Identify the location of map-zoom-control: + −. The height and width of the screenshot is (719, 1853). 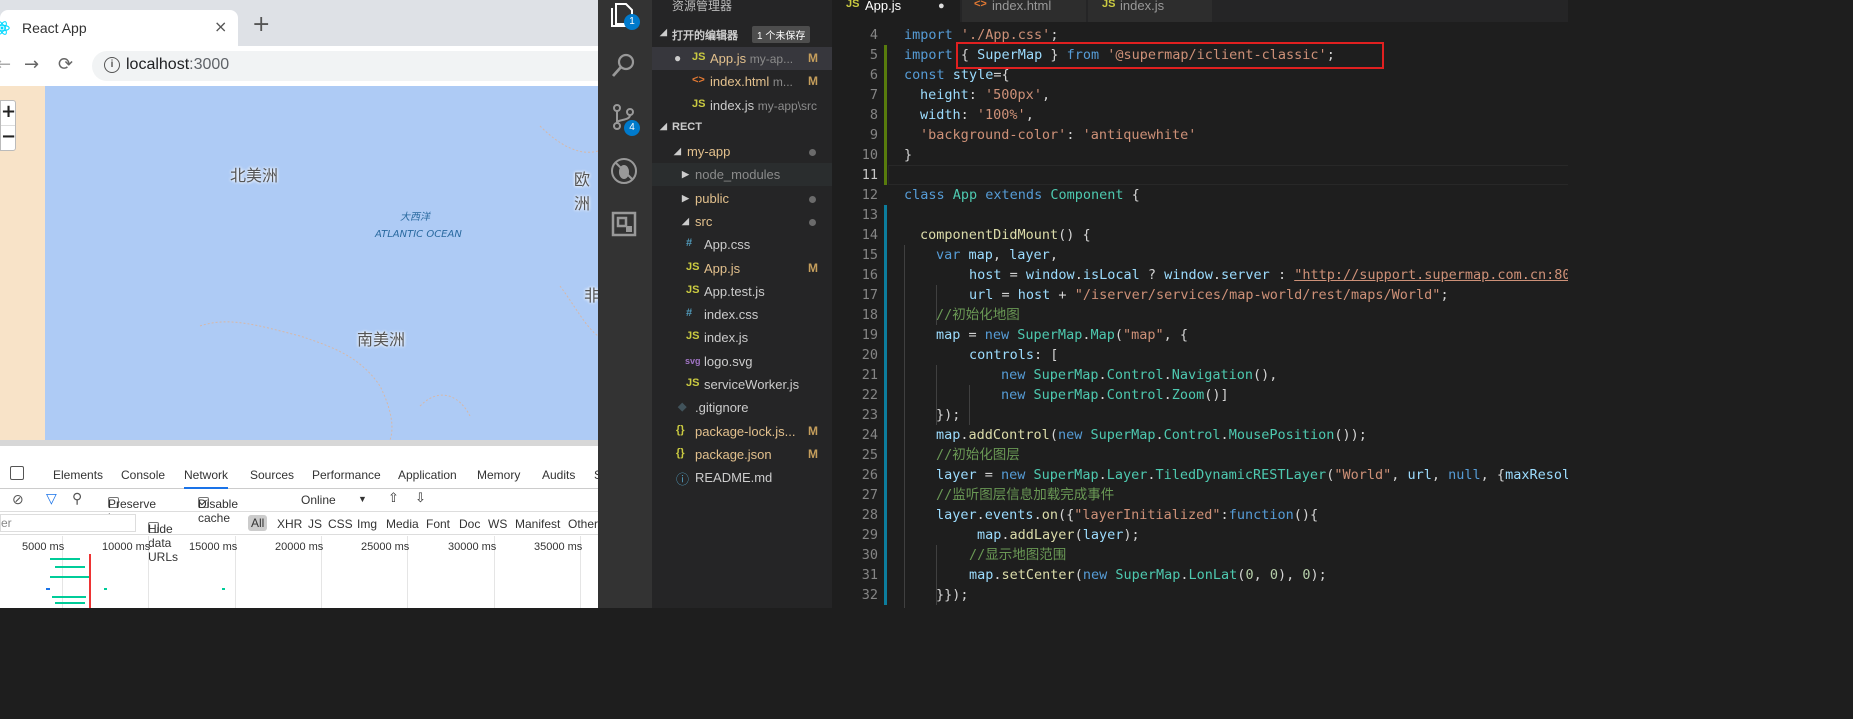
(8, 125).